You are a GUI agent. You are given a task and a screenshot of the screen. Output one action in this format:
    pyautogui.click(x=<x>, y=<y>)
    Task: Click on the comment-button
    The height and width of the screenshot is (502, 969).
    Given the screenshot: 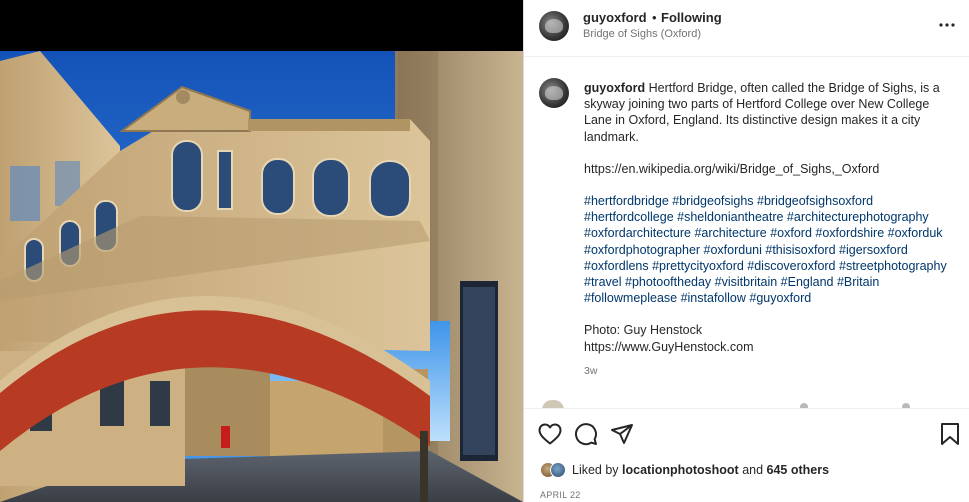 What is the action you would take?
    pyautogui.click(x=586, y=434)
    